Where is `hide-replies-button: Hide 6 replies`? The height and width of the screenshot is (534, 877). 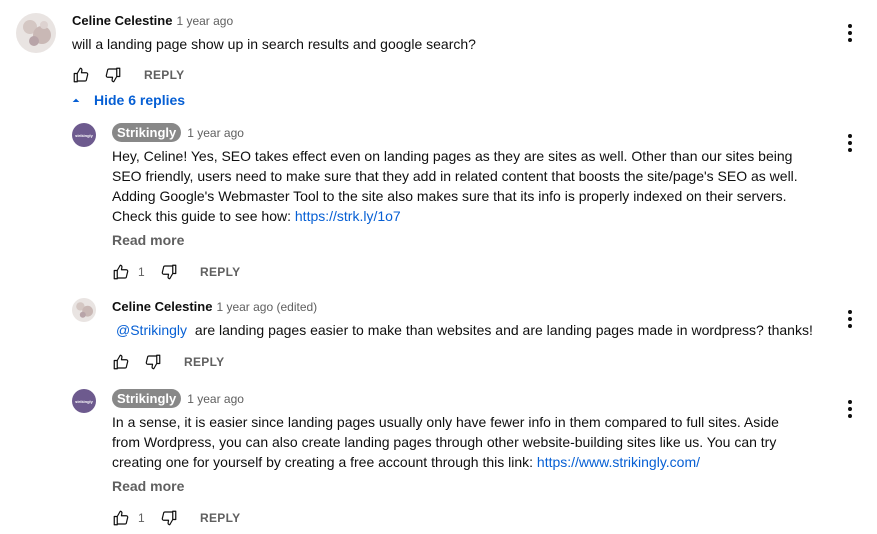
hide-replies-button: Hide 6 replies is located at coordinates (126, 100).